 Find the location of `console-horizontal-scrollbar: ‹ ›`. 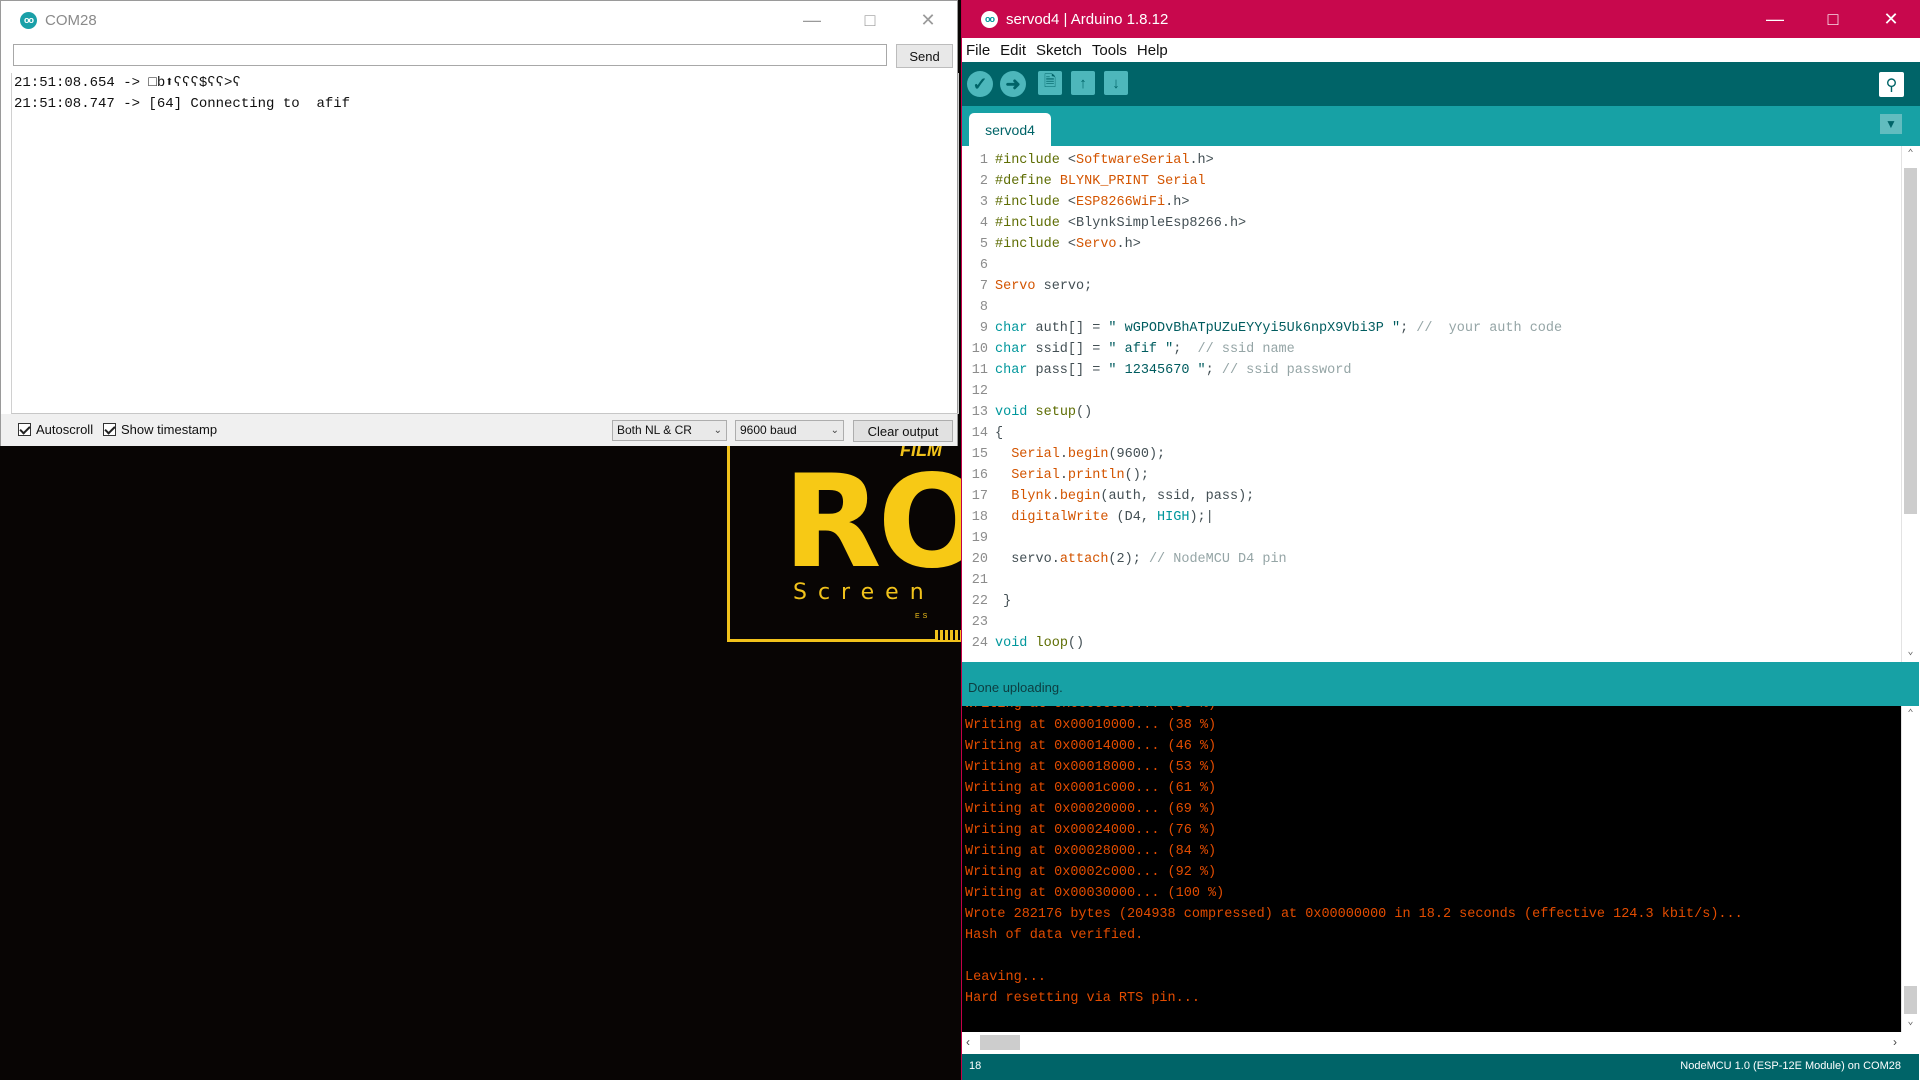

console-horizontal-scrollbar: ‹ › is located at coordinates (1440, 1043).